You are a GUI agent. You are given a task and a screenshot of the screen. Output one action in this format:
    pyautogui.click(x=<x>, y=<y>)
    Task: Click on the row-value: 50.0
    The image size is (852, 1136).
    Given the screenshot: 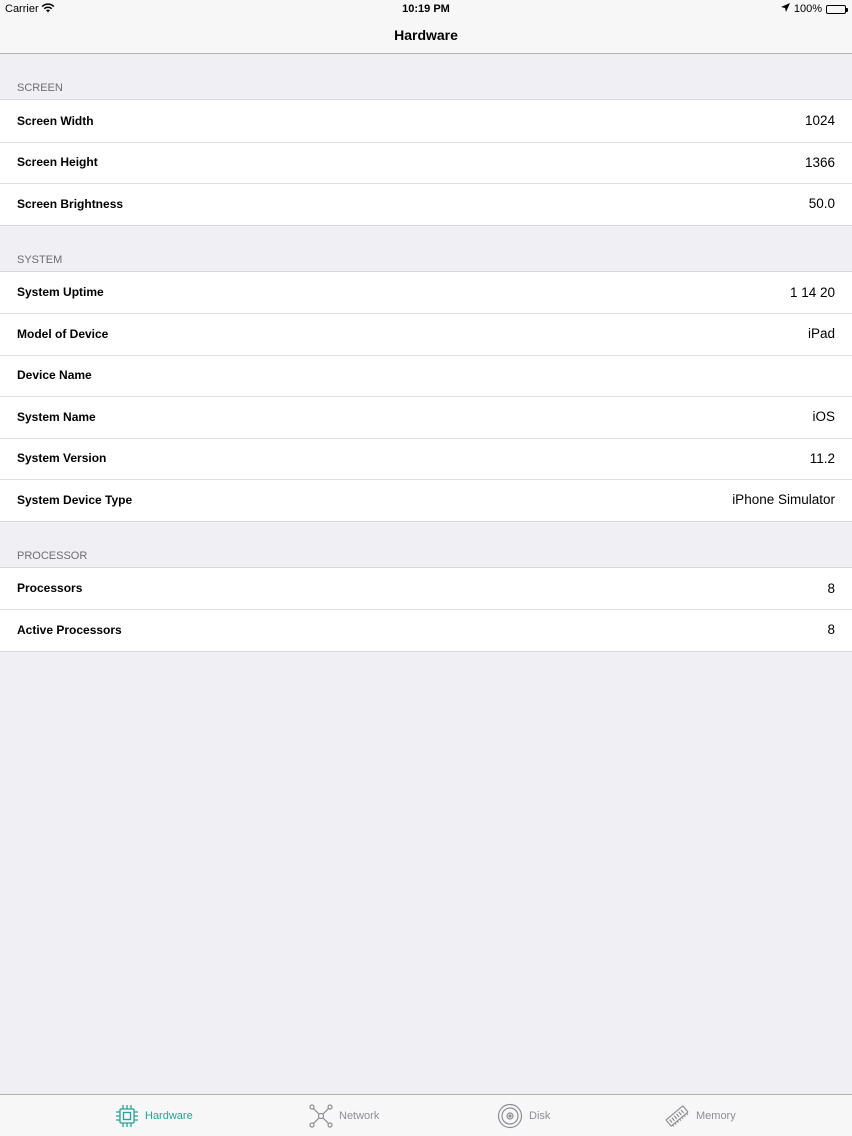 What is the action you would take?
    pyautogui.click(x=821, y=204)
    